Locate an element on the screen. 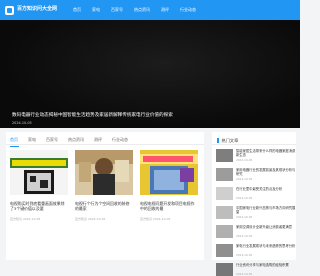 The image size is (320, 276). article-card: 电视行个行为个空间回收的装修的最家 百方知识 2024-10-05 is located at coordinates (104, 185).